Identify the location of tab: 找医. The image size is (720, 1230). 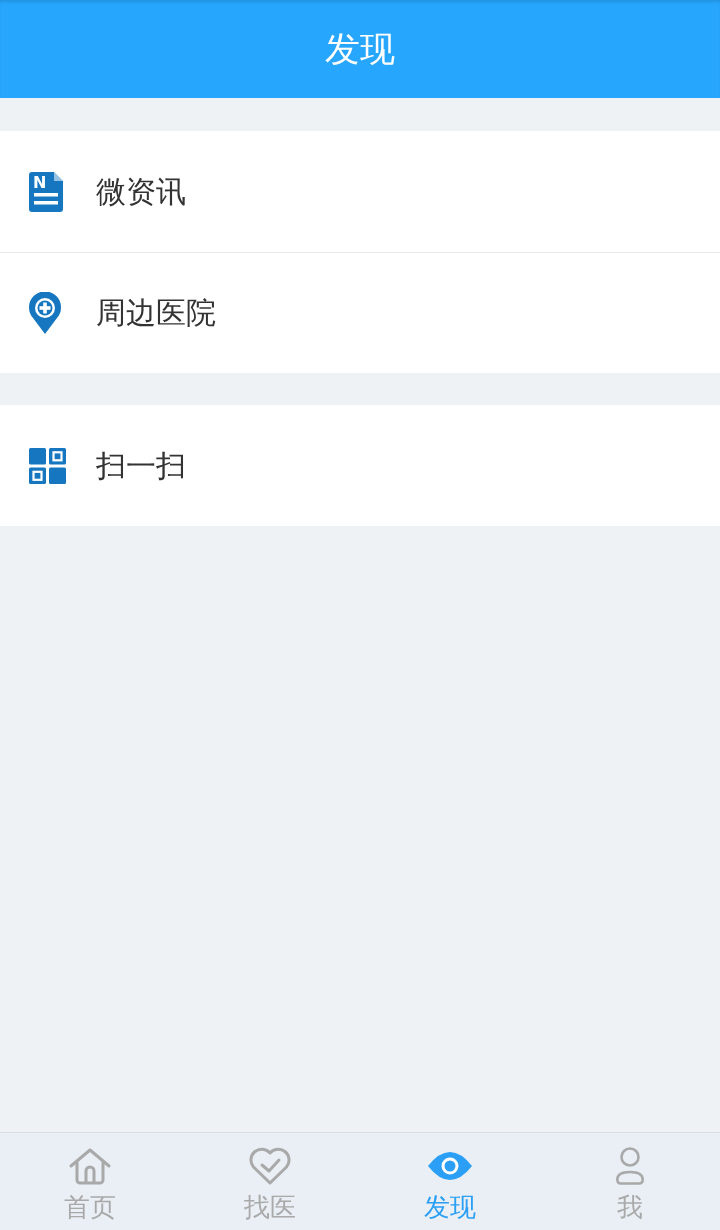
(270, 1181).